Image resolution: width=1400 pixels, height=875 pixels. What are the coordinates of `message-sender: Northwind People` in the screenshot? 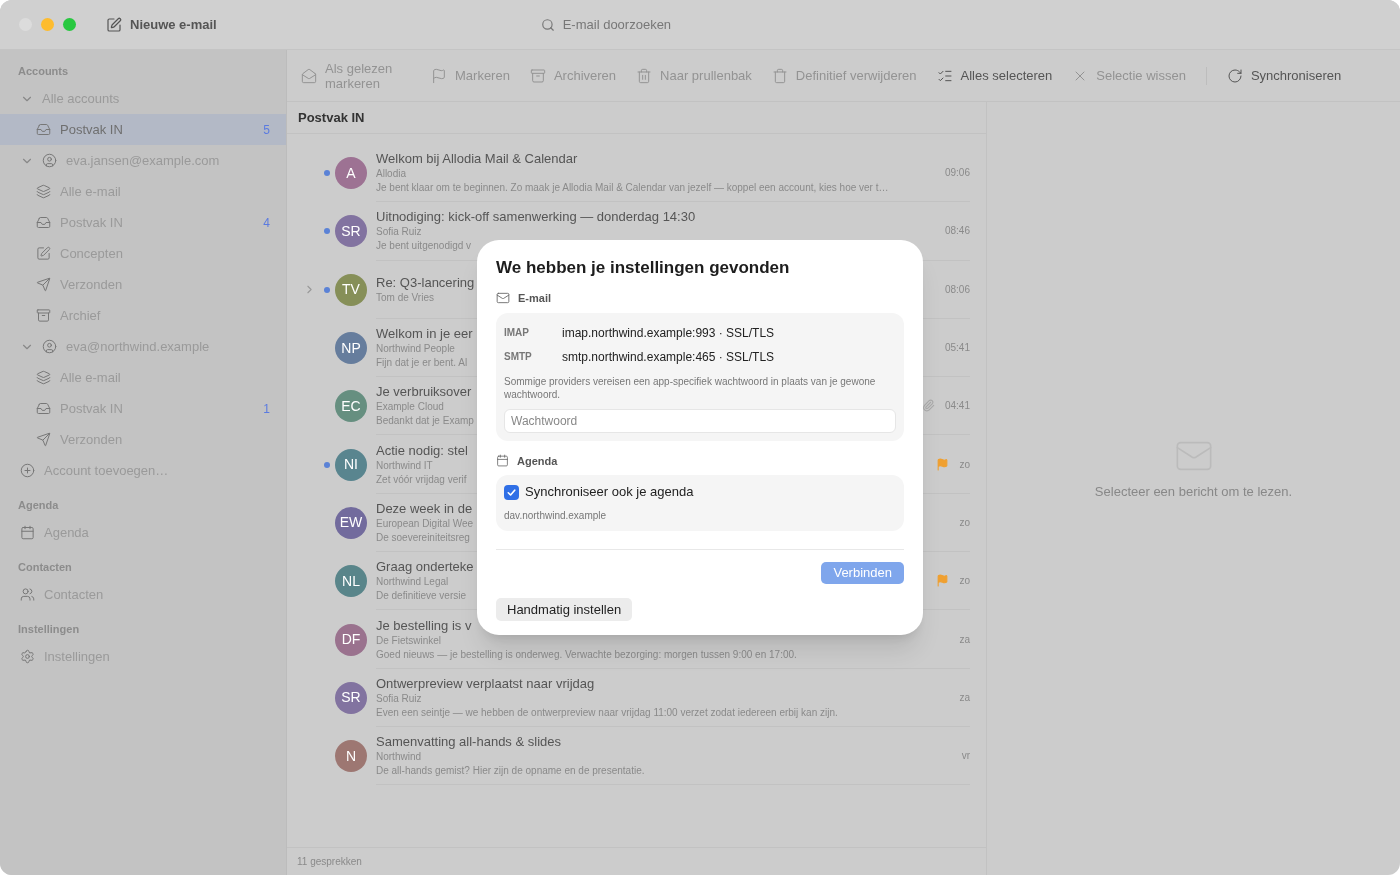 It's located at (415, 349).